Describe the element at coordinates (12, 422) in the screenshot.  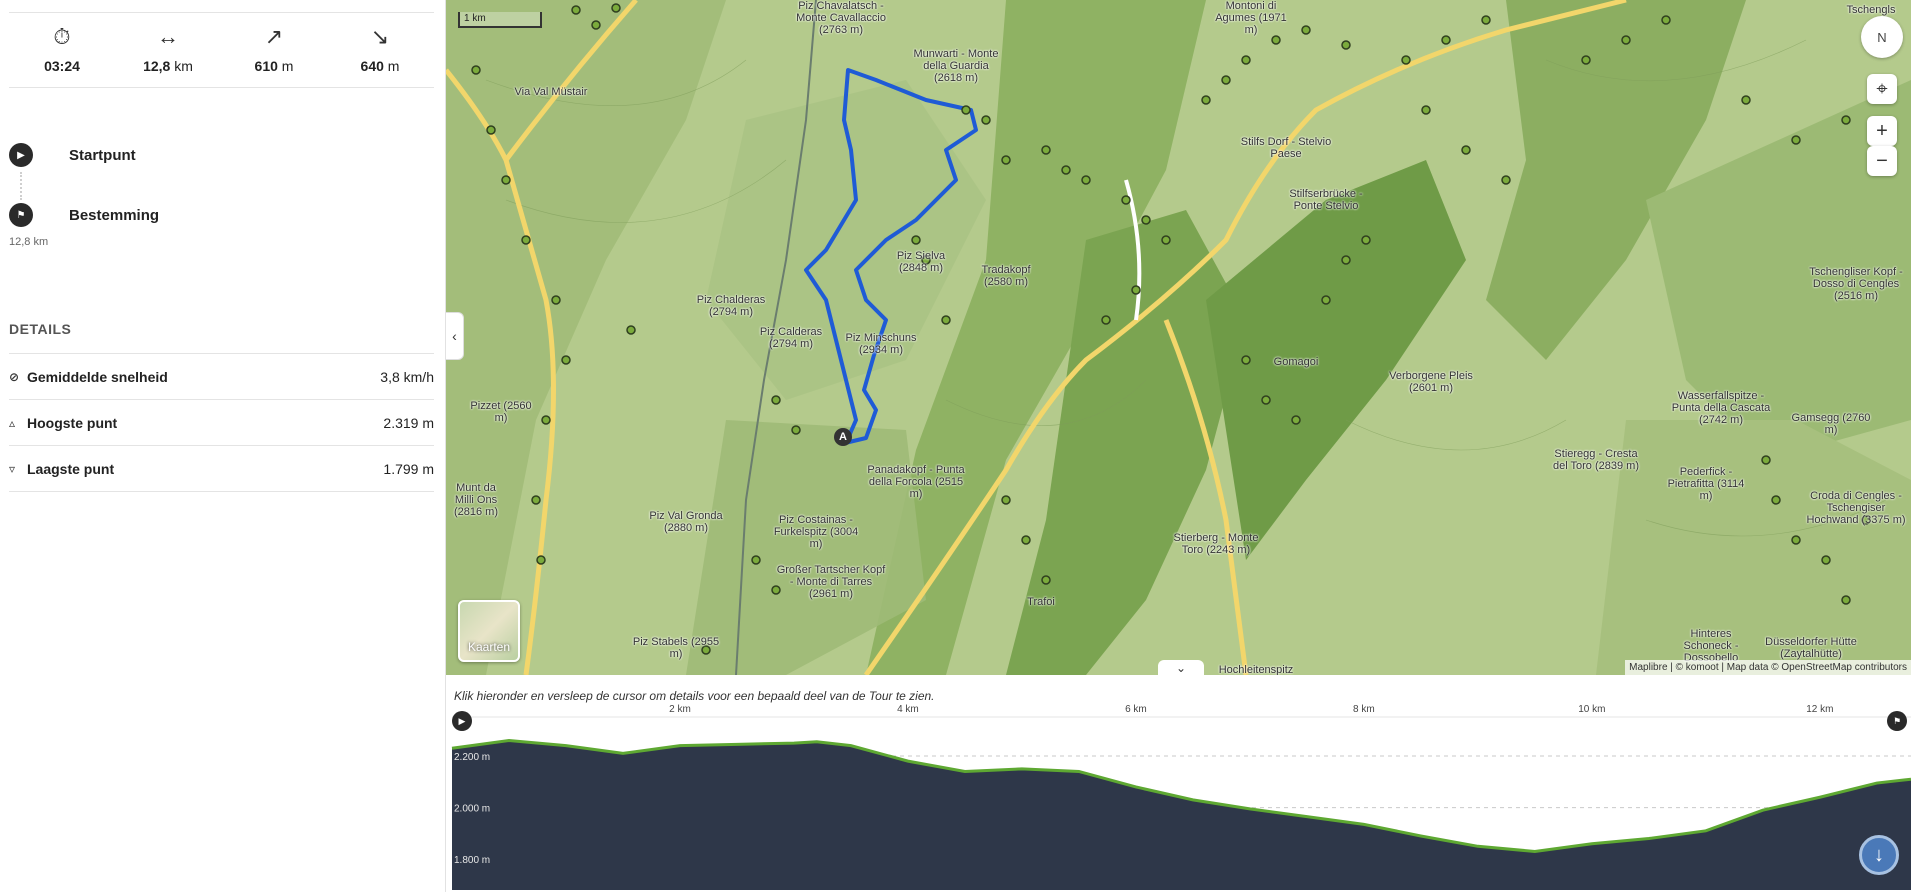
I see `highest-point-icon: ▵` at that location.